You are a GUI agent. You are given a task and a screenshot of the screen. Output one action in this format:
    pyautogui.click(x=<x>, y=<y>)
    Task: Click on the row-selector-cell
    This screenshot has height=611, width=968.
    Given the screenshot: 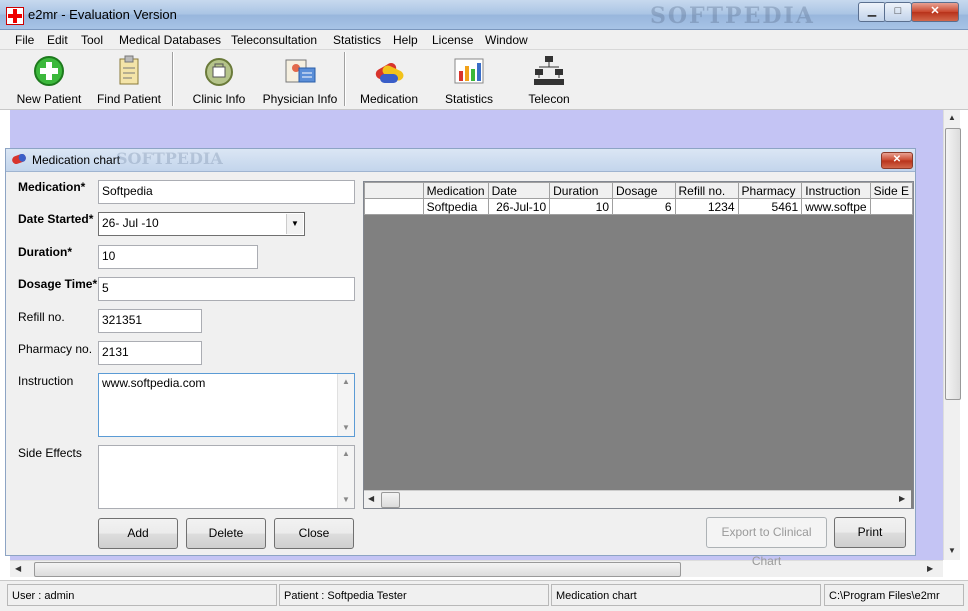 What is the action you would take?
    pyautogui.click(x=394, y=206)
    